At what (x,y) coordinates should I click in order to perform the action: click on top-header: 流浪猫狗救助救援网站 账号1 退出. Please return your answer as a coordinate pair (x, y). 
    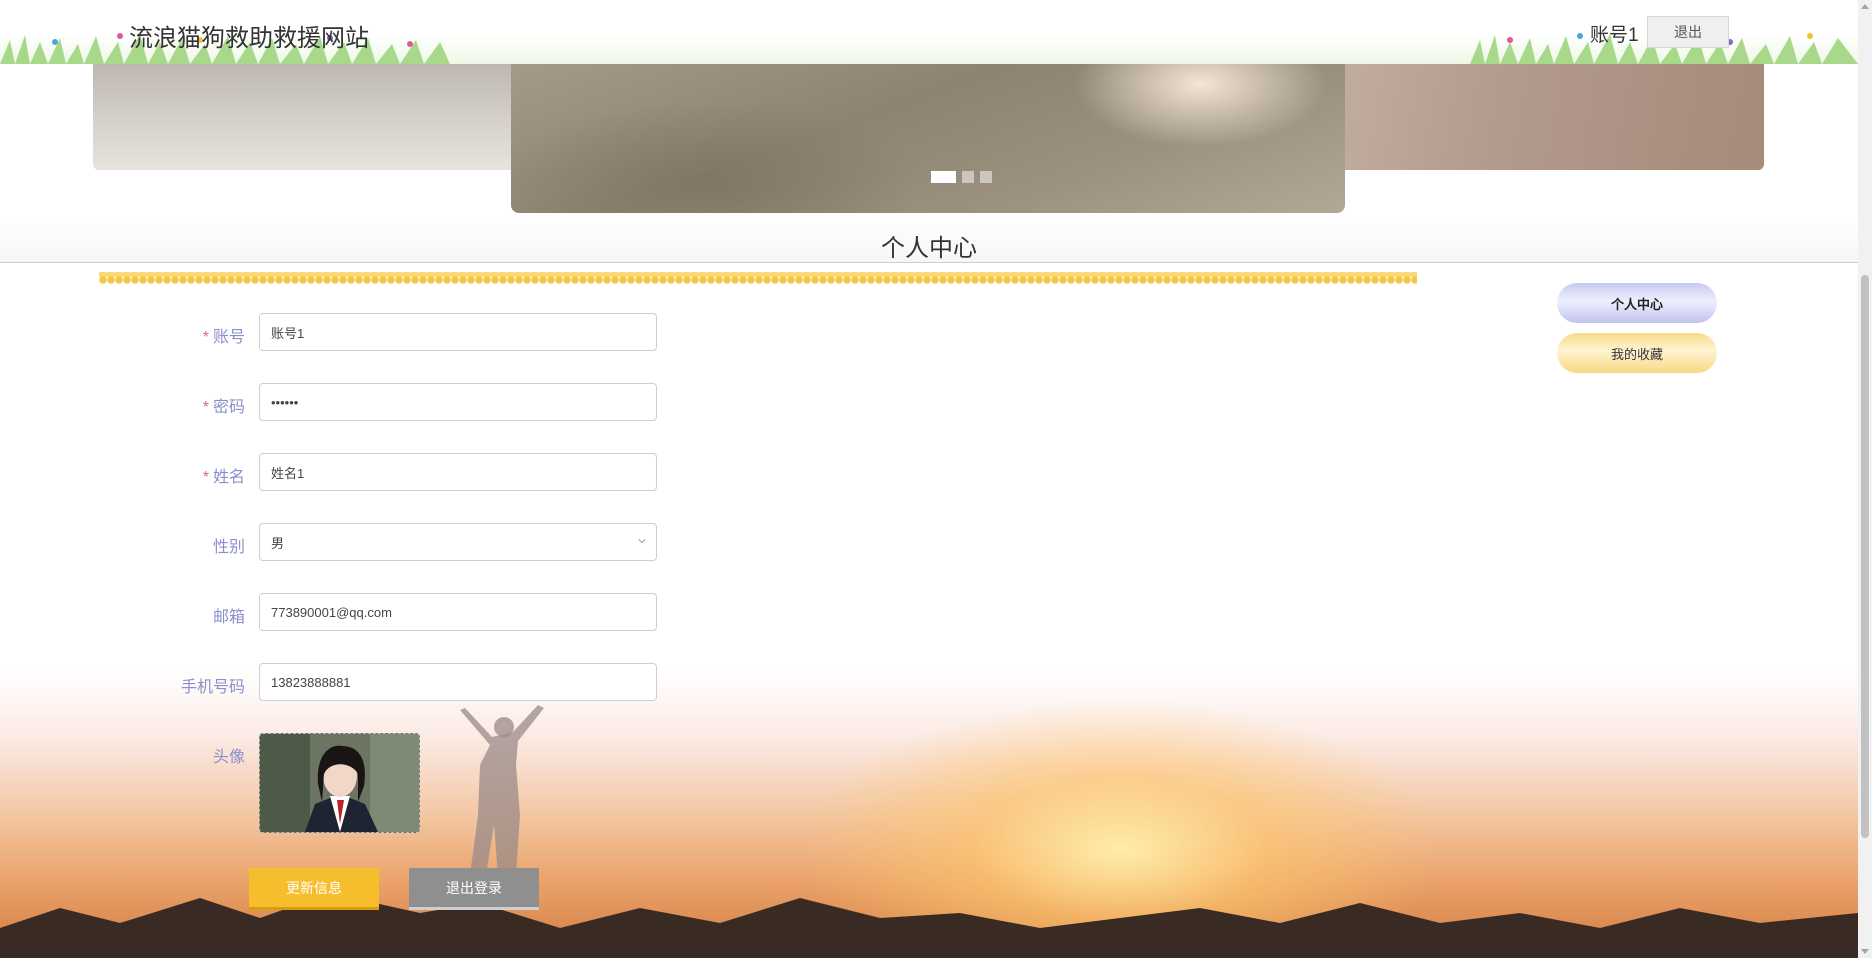
    Looking at the image, I should click on (929, 32).